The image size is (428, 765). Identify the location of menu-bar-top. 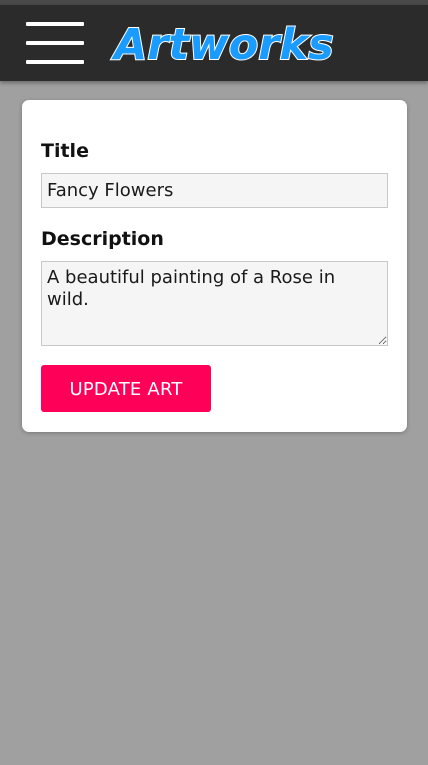
(55, 24).